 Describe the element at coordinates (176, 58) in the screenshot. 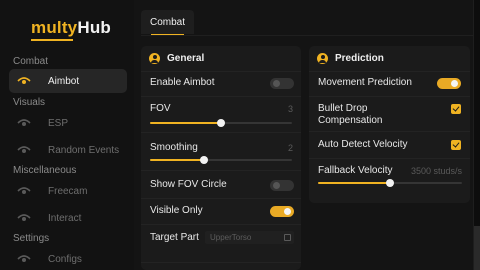

I see `general-title: General` at that location.